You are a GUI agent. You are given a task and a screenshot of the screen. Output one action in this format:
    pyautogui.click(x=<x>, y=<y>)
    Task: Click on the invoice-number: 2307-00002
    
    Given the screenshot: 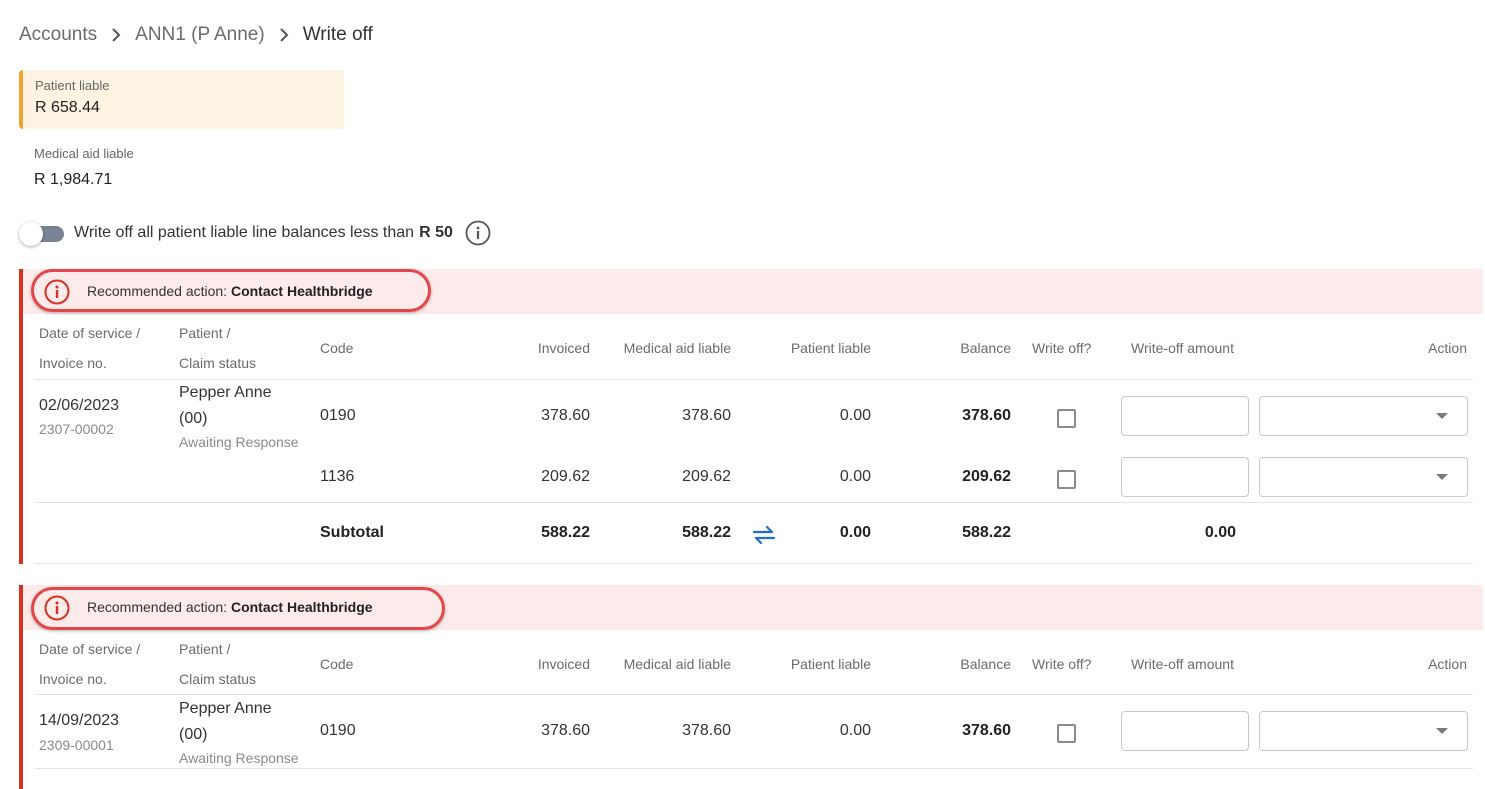 What is the action you would take?
    pyautogui.click(x=76, y=429)
    